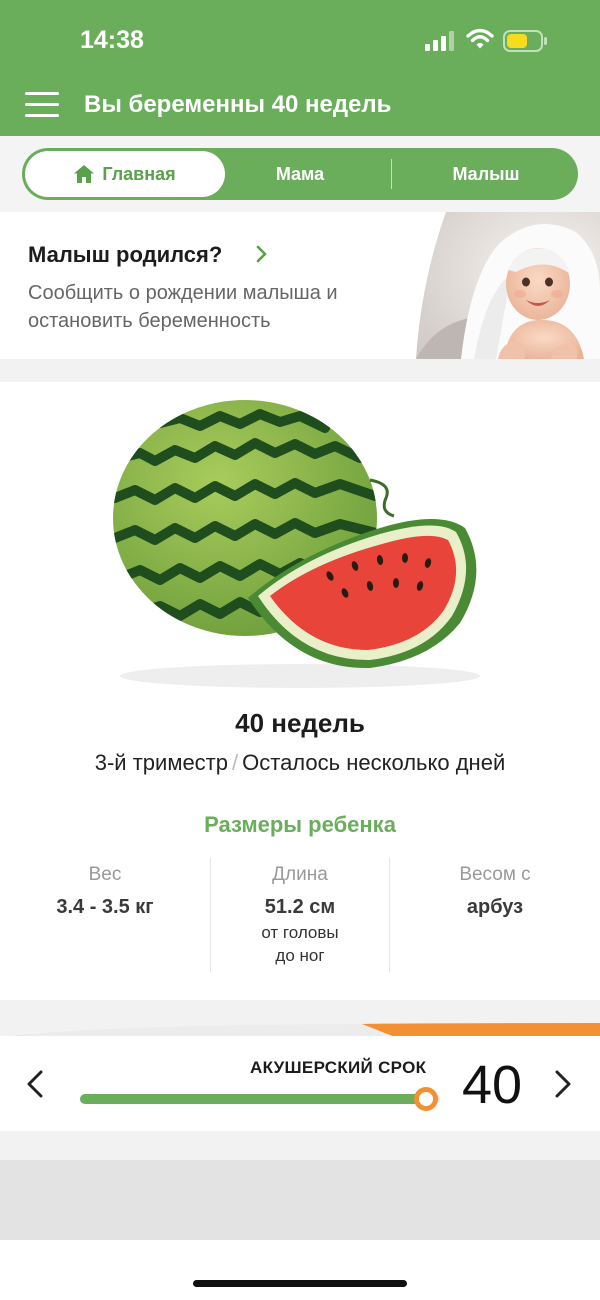  What do you see at coordinates (480, 38) in the screenshot?
I see `wifi-icon` at bounding box center [480, 38].